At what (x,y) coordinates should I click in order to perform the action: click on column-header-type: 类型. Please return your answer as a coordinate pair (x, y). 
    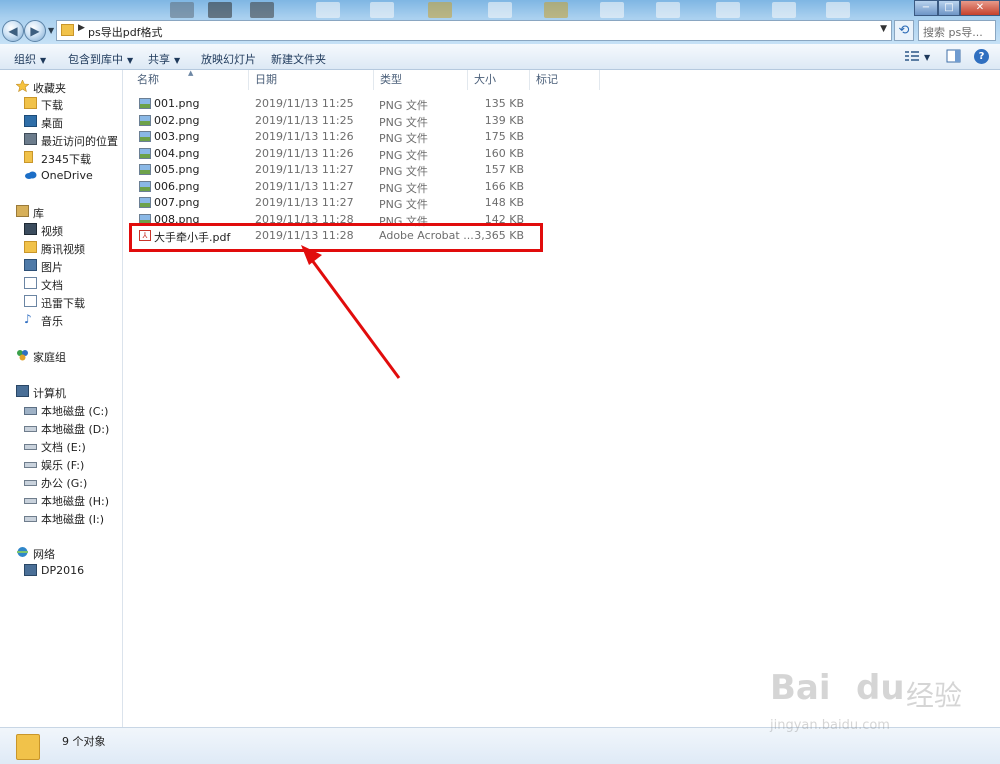
    Looking at the image, I should click on (421, 80).